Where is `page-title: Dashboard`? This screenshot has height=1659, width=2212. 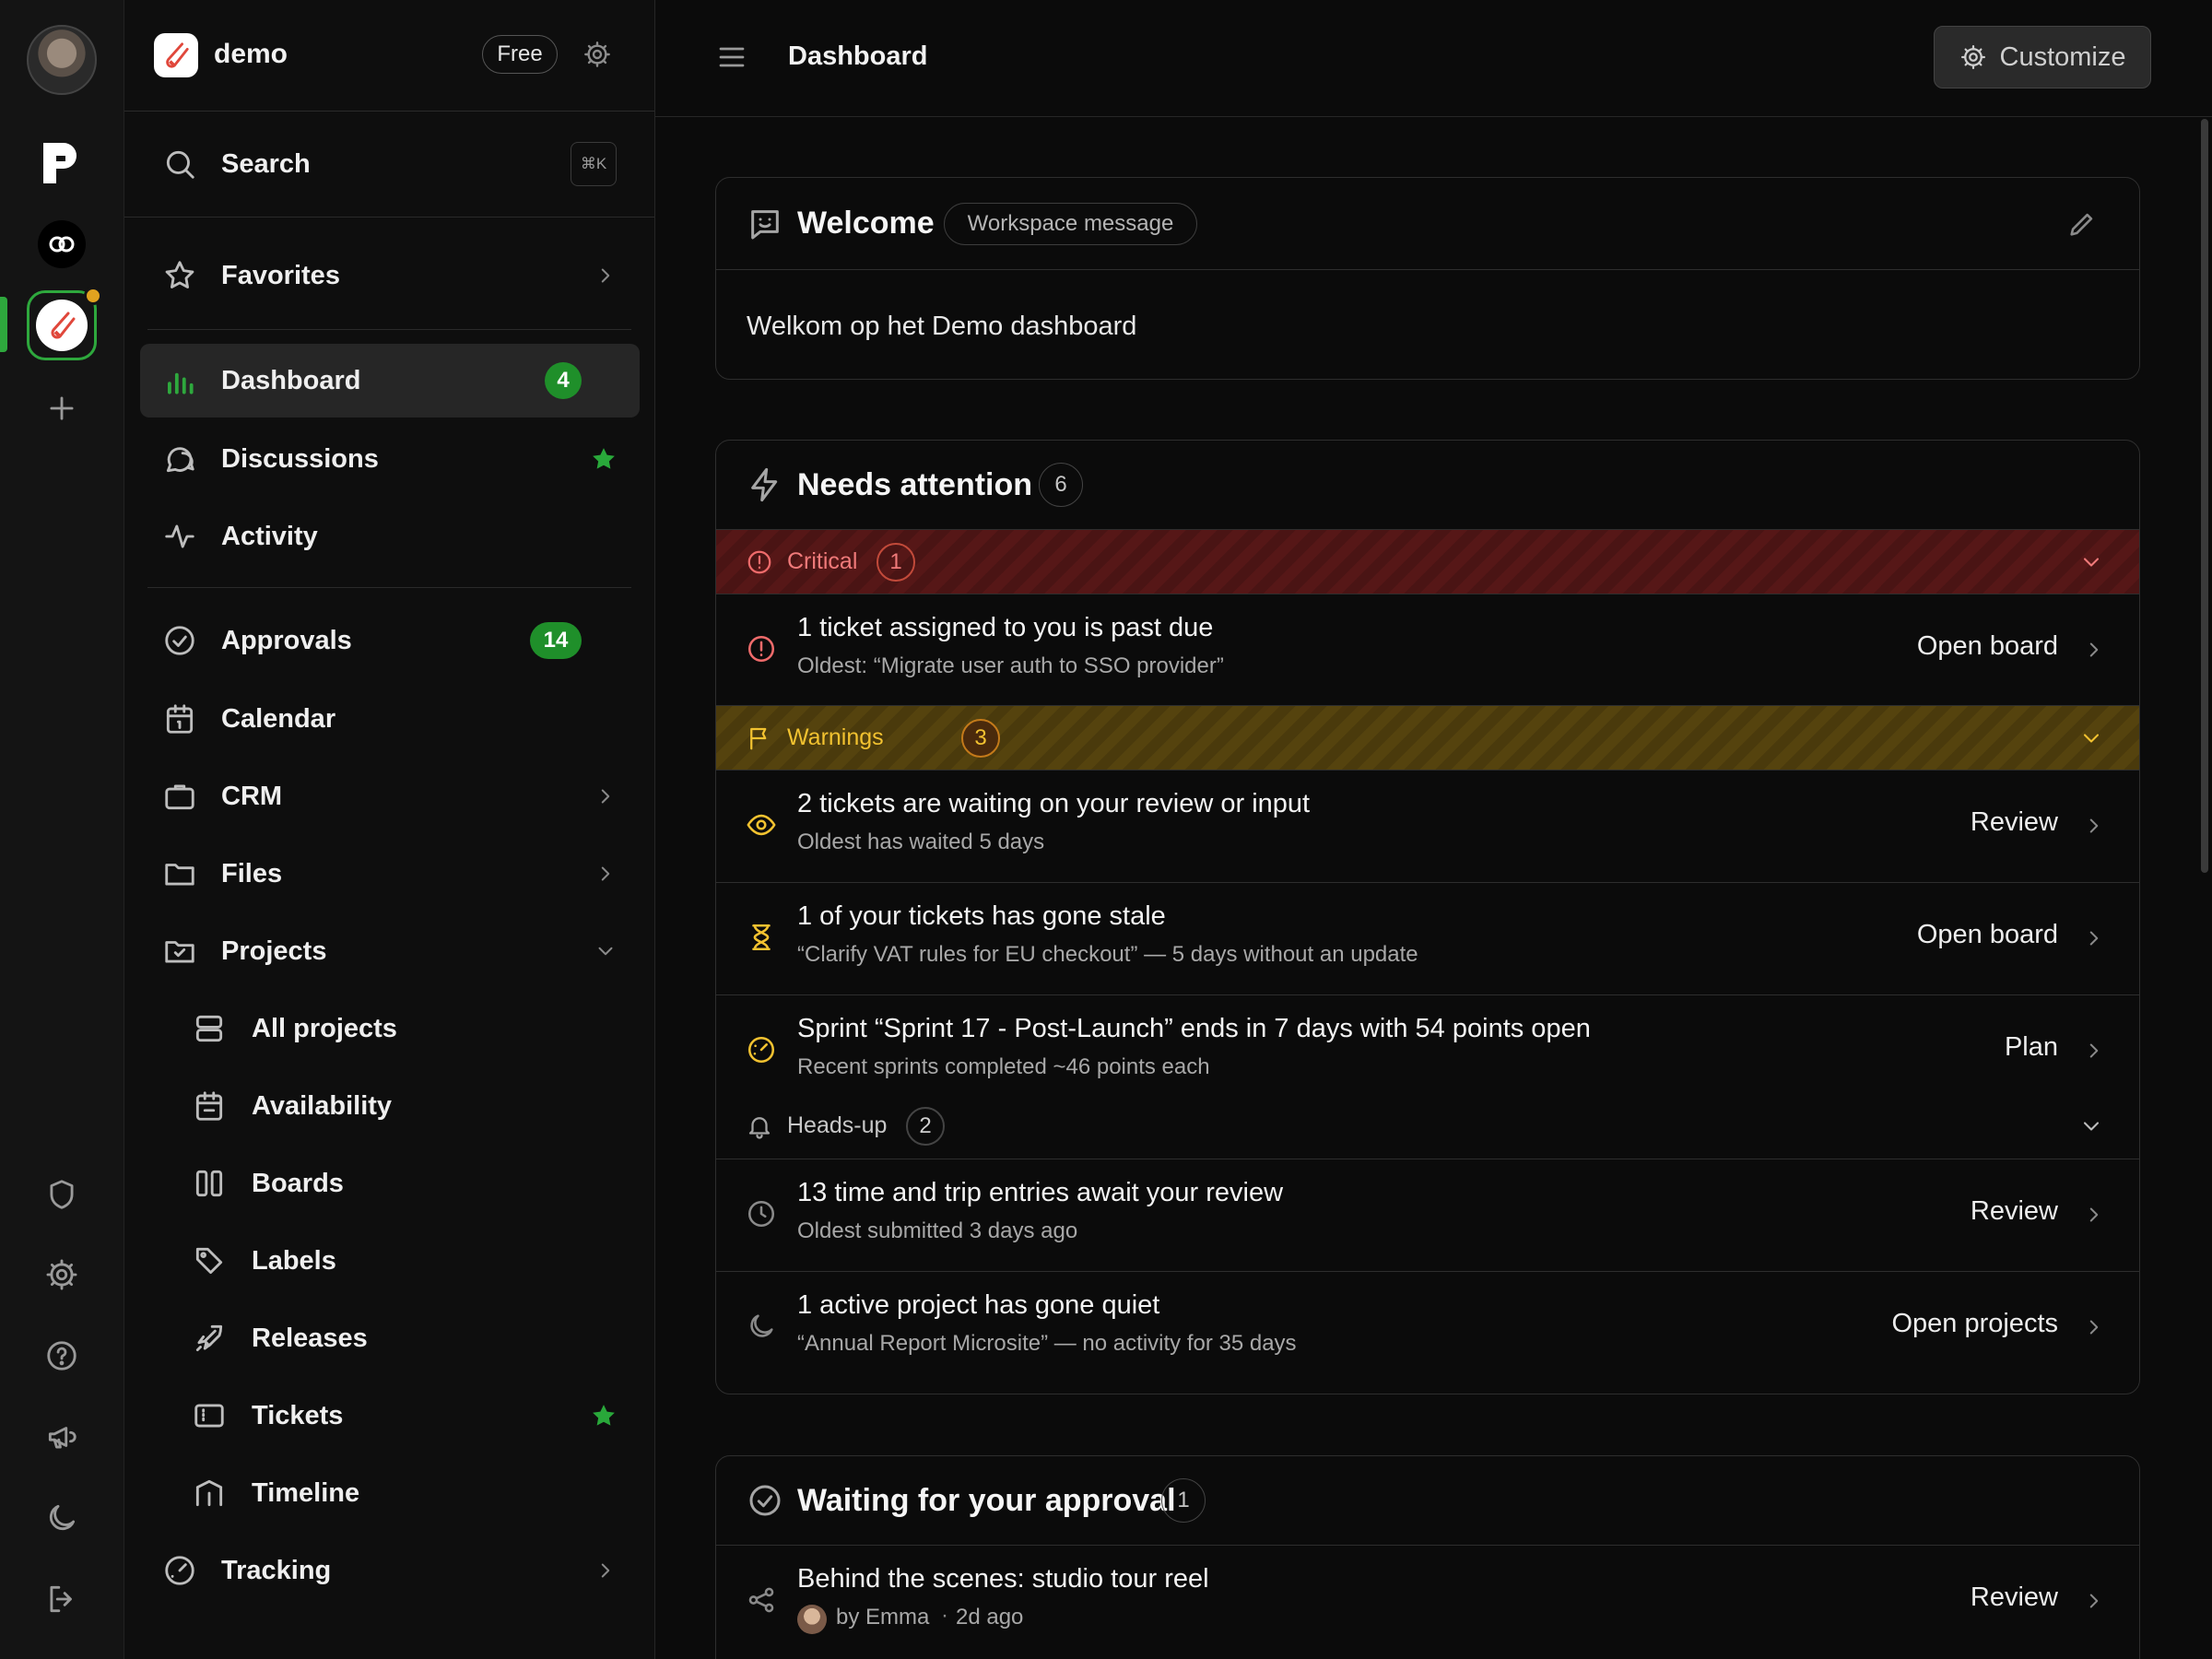 page-title: Dashboard is located at coordinates (858, 56).